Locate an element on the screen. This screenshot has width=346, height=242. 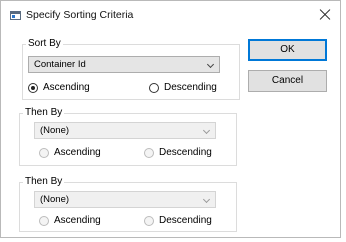
then-by-1-ascending-radio: Ascending is located at coordinates (79, 153).